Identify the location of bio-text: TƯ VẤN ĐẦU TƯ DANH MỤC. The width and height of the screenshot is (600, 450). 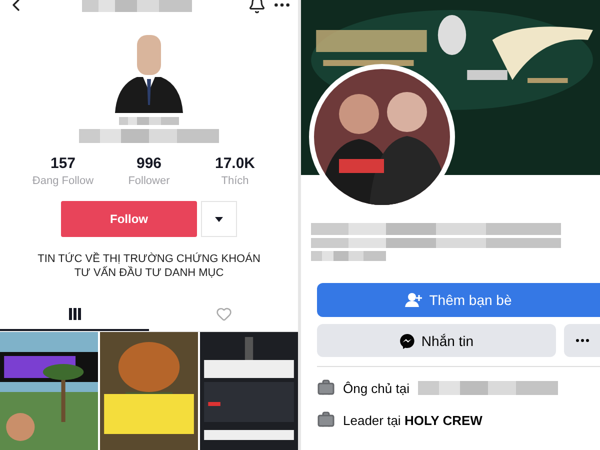
(149, 273).